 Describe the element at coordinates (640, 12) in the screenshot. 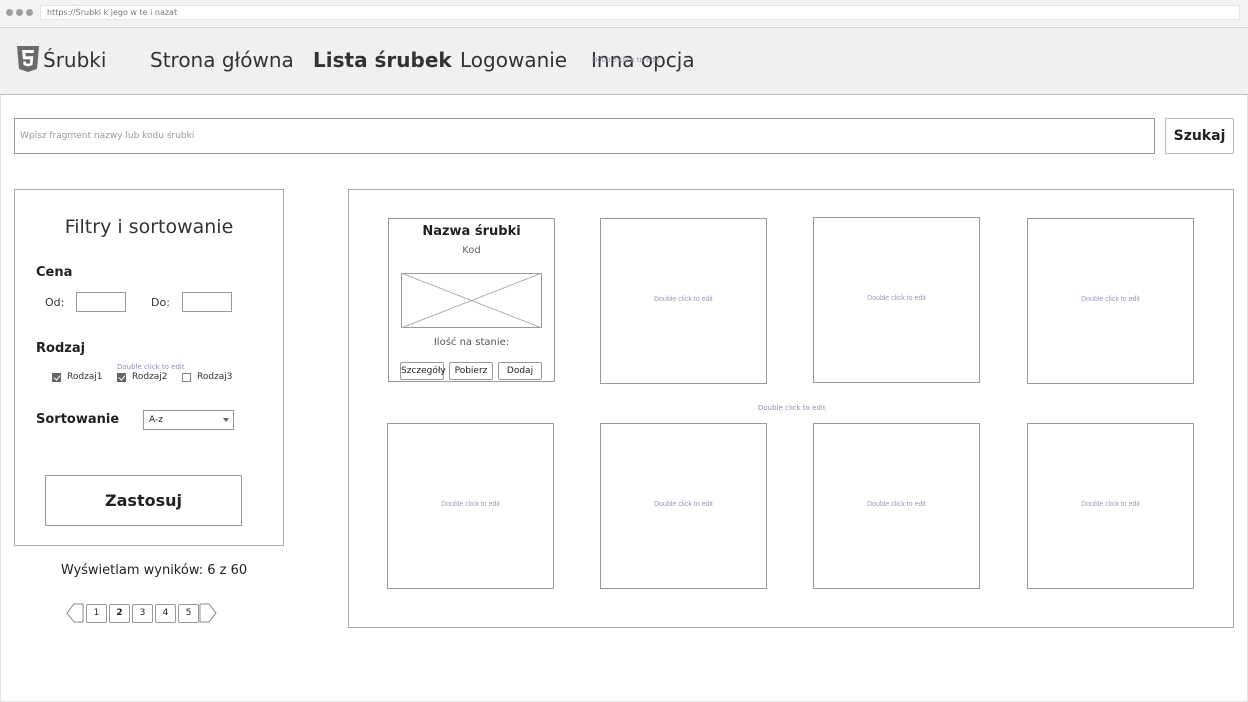

I see `address-bar: https://Śrubki k jego w te i nazat` at that location.